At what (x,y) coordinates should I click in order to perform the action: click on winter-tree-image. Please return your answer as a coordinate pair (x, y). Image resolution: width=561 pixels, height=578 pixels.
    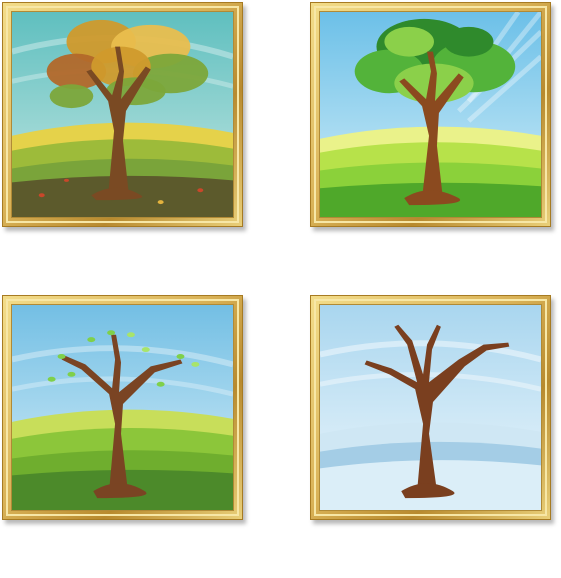
    Looking at the image, I should click on (430, 407).